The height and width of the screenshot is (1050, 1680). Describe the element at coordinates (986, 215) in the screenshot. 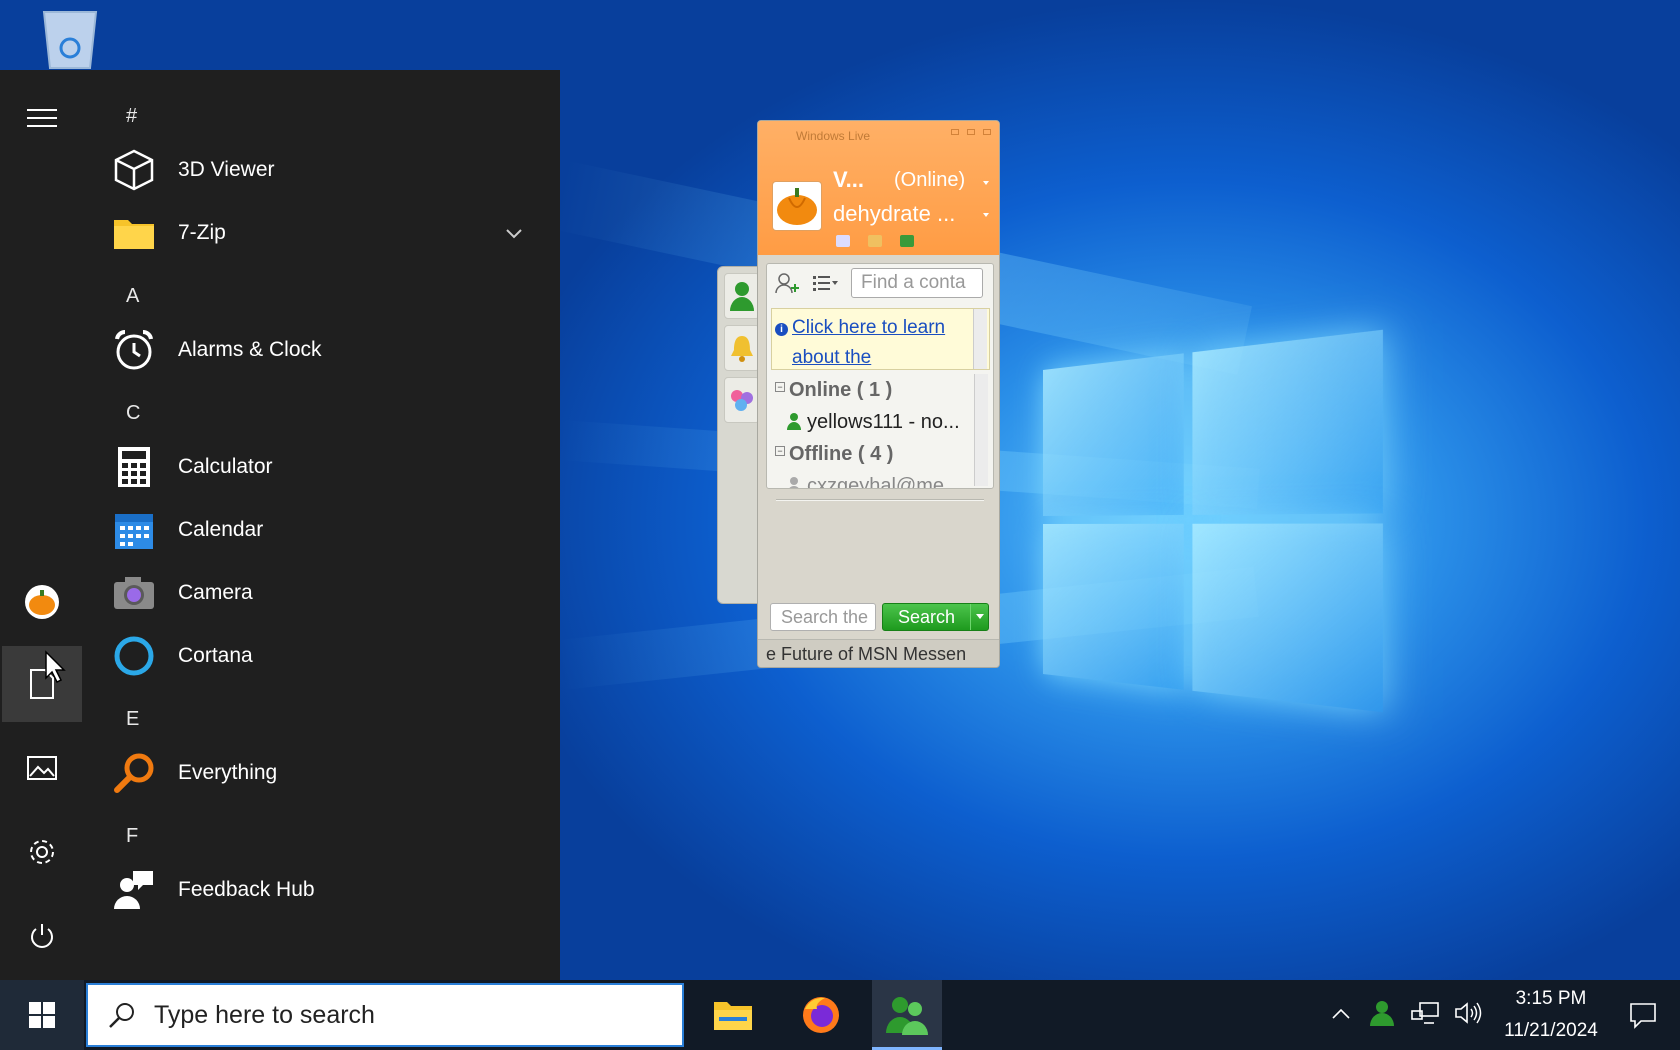

I see `message-arrow-icon` at that location.